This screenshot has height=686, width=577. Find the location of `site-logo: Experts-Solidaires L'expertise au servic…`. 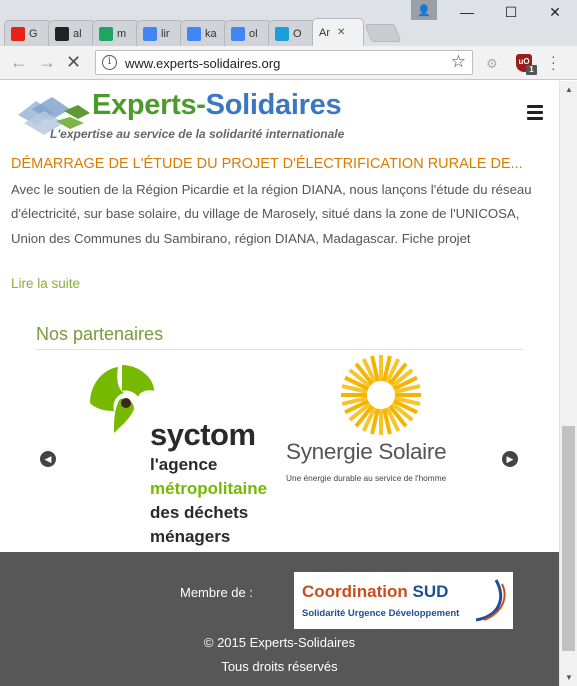

site-logo: Experts-Solidaires L'expertise au servic… is located at coordinates (194, 115).